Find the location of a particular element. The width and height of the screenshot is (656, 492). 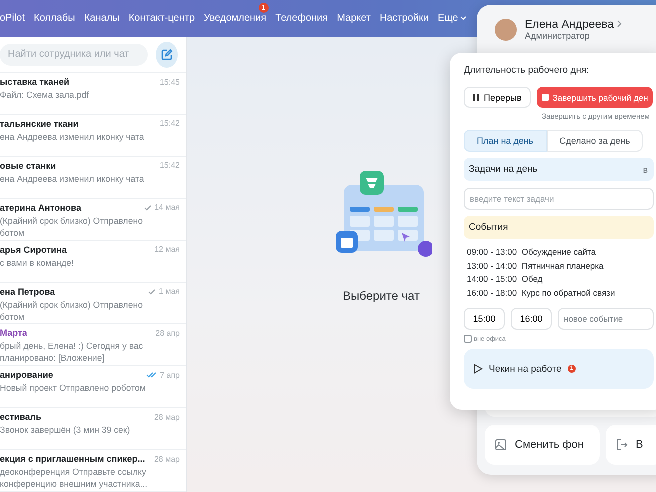

end-time-field: 16:00 is located at coordinates (531, 319).